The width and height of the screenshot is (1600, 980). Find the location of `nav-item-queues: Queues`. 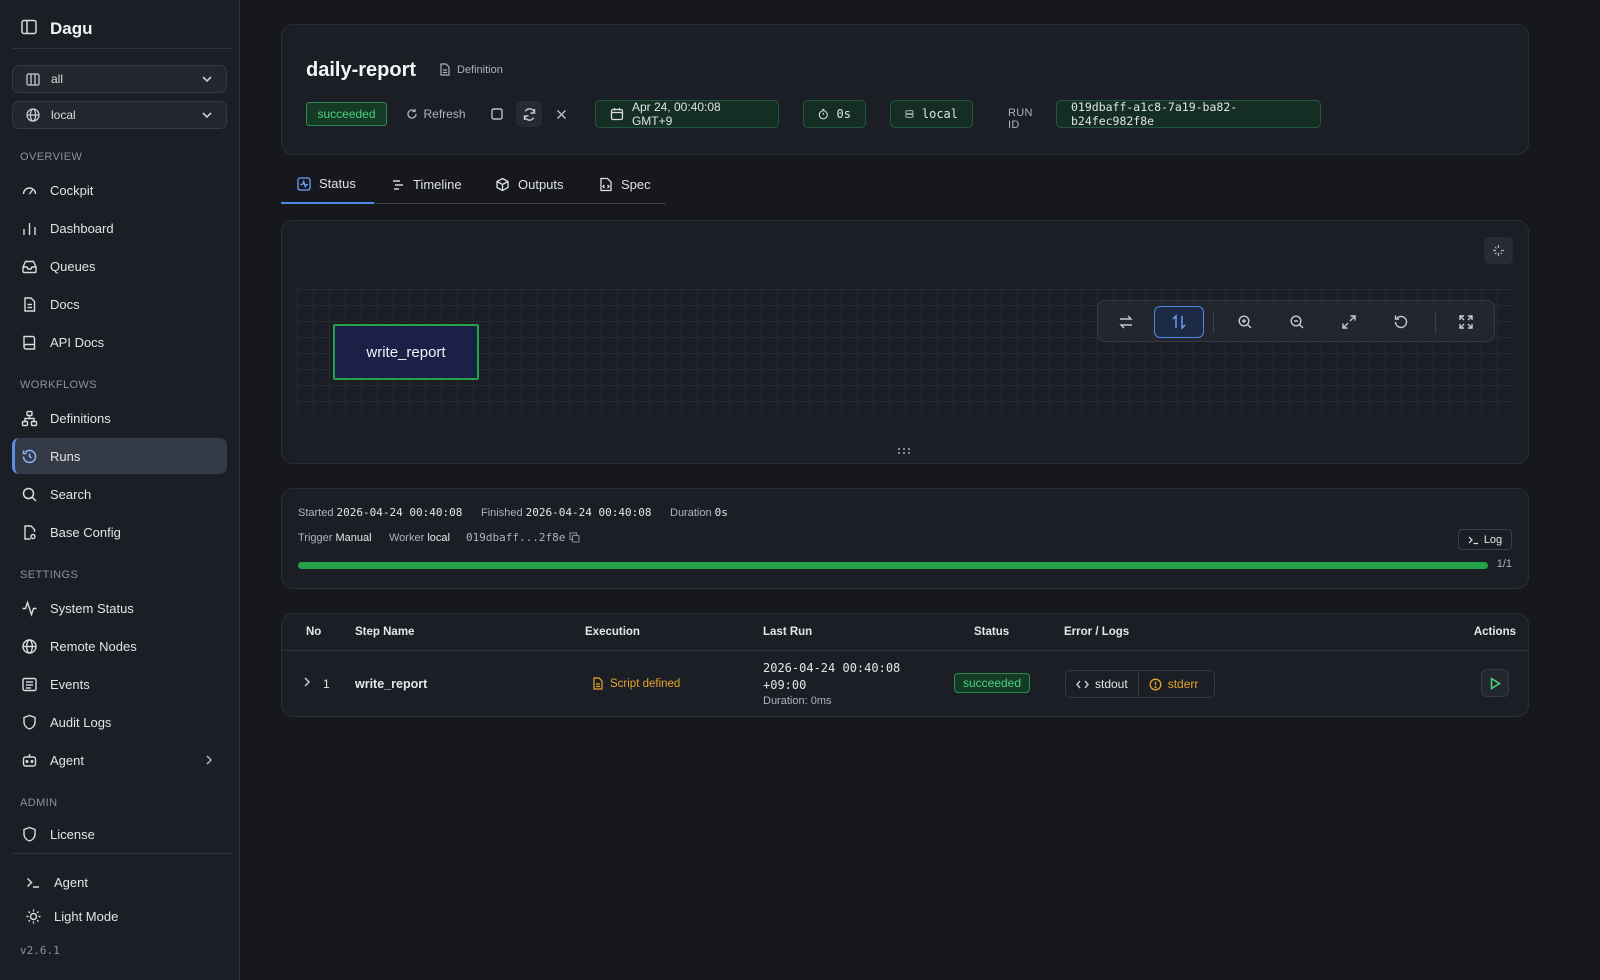

nav-item-queues: Queues is located at coordinates (119, 266).